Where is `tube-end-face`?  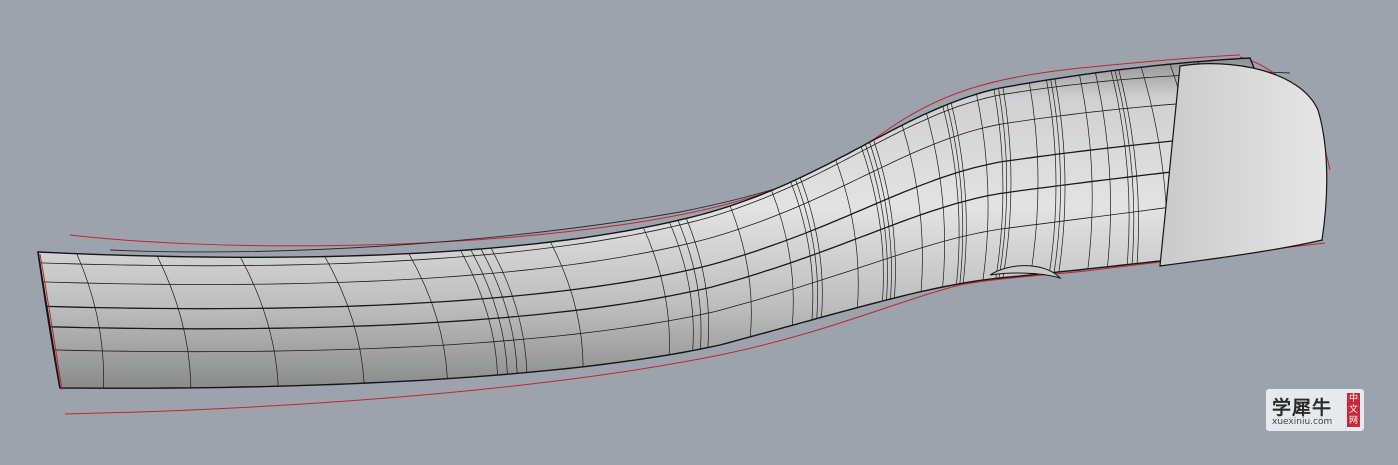
tube-end-face is located at coordinates (1243, 165).